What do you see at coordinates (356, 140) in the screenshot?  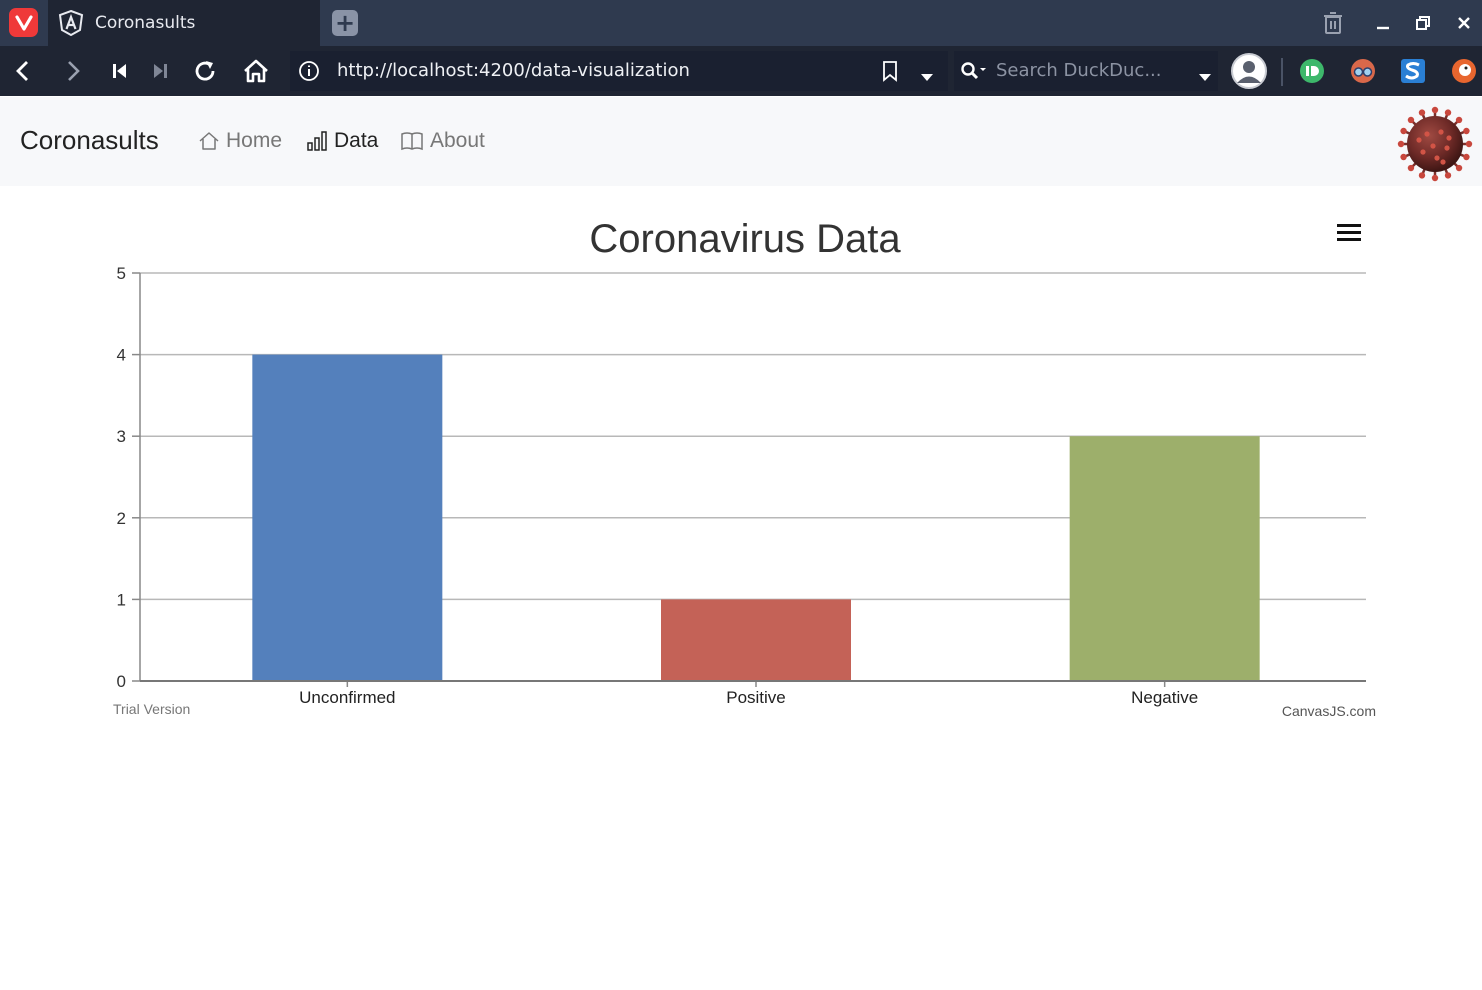 I see `nav-data-label: Data` at bounding box center [356, 140].